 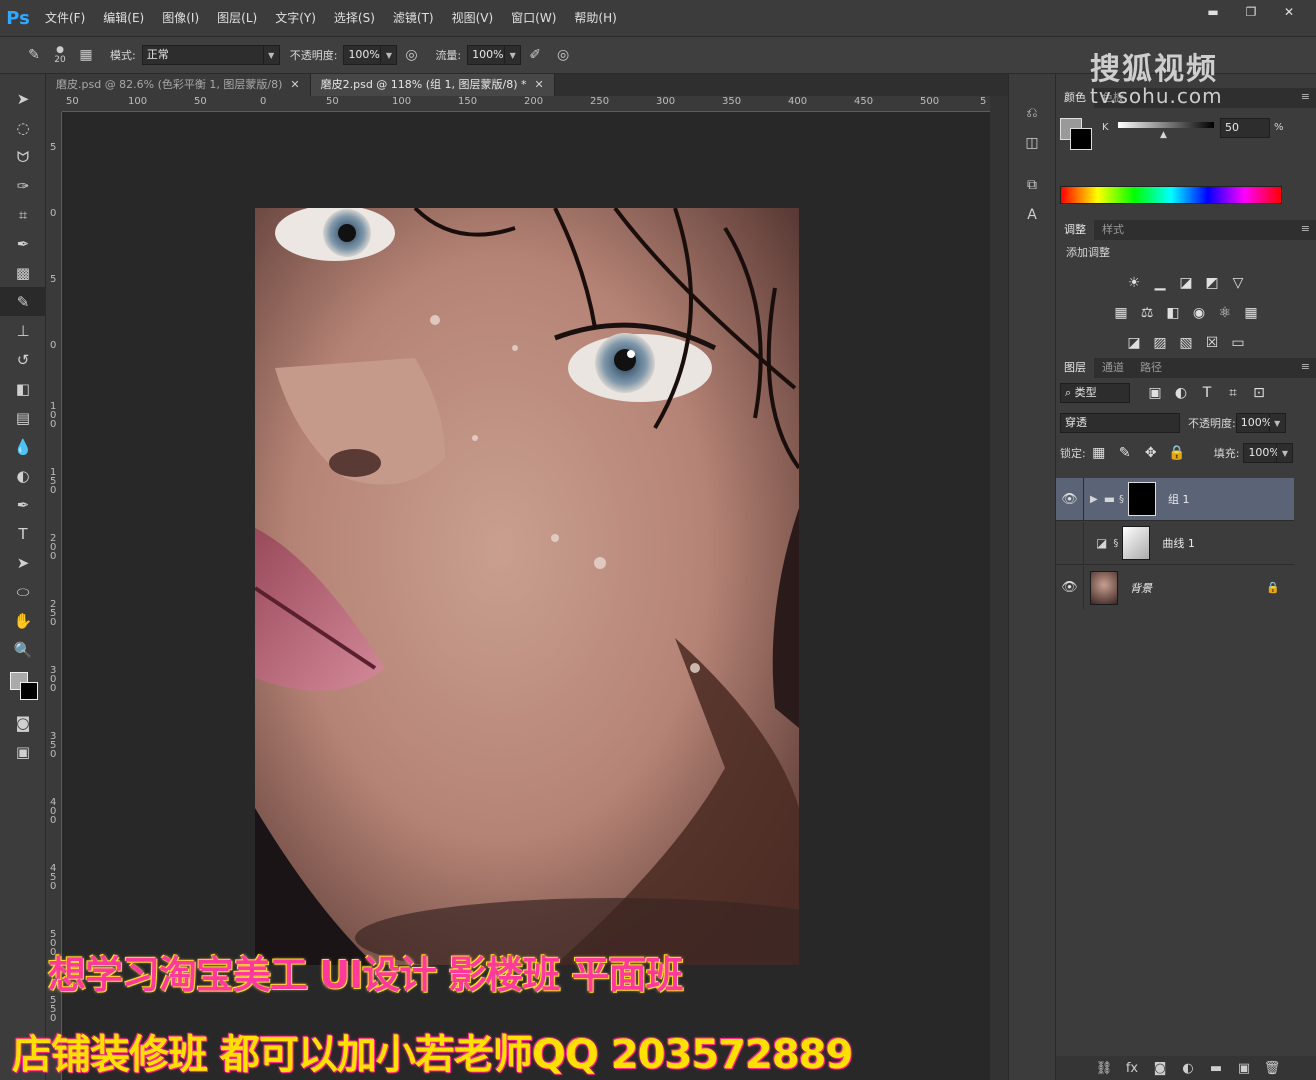 I want to click on minimize-button: ▬, so click(x=1213, y=12).